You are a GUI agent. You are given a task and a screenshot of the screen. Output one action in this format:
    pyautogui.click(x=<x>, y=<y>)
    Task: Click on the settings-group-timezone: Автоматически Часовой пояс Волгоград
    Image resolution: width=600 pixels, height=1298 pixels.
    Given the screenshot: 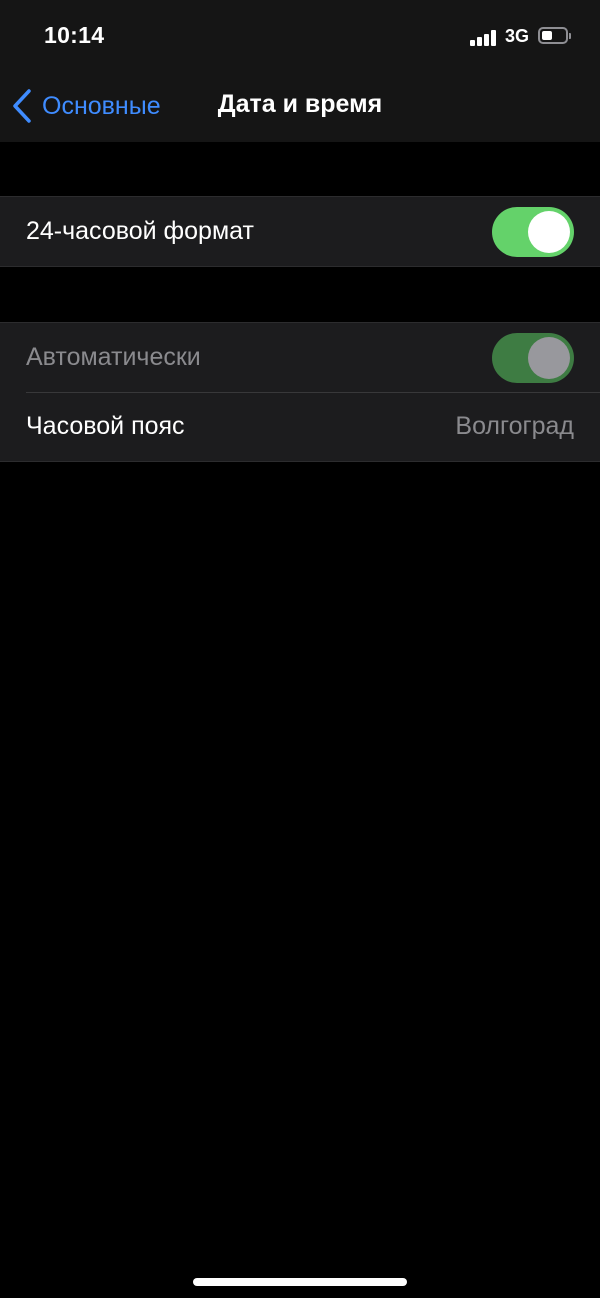 What is the action you would take?
    pyautogui.click(x=300, y=392)
    